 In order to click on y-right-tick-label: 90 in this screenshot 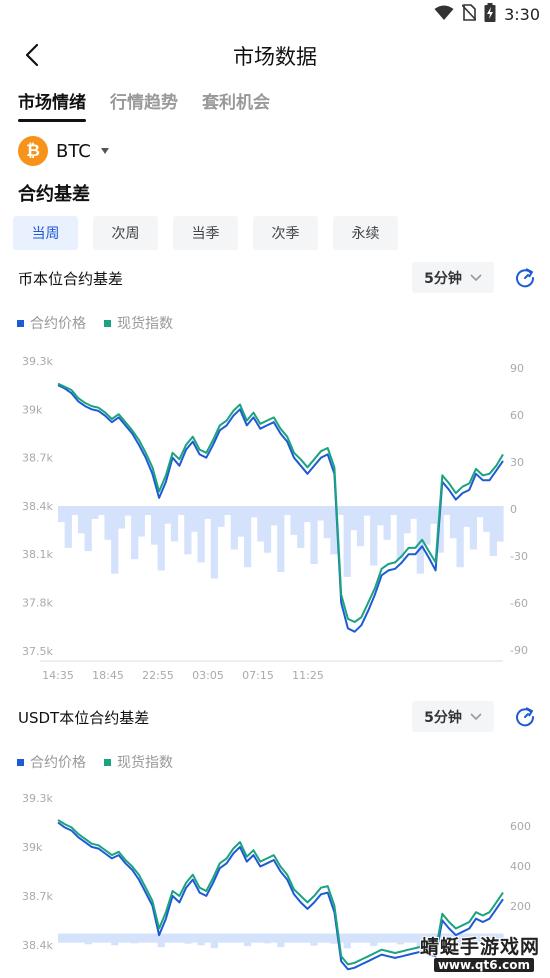, I will do `click(517, 368)`.